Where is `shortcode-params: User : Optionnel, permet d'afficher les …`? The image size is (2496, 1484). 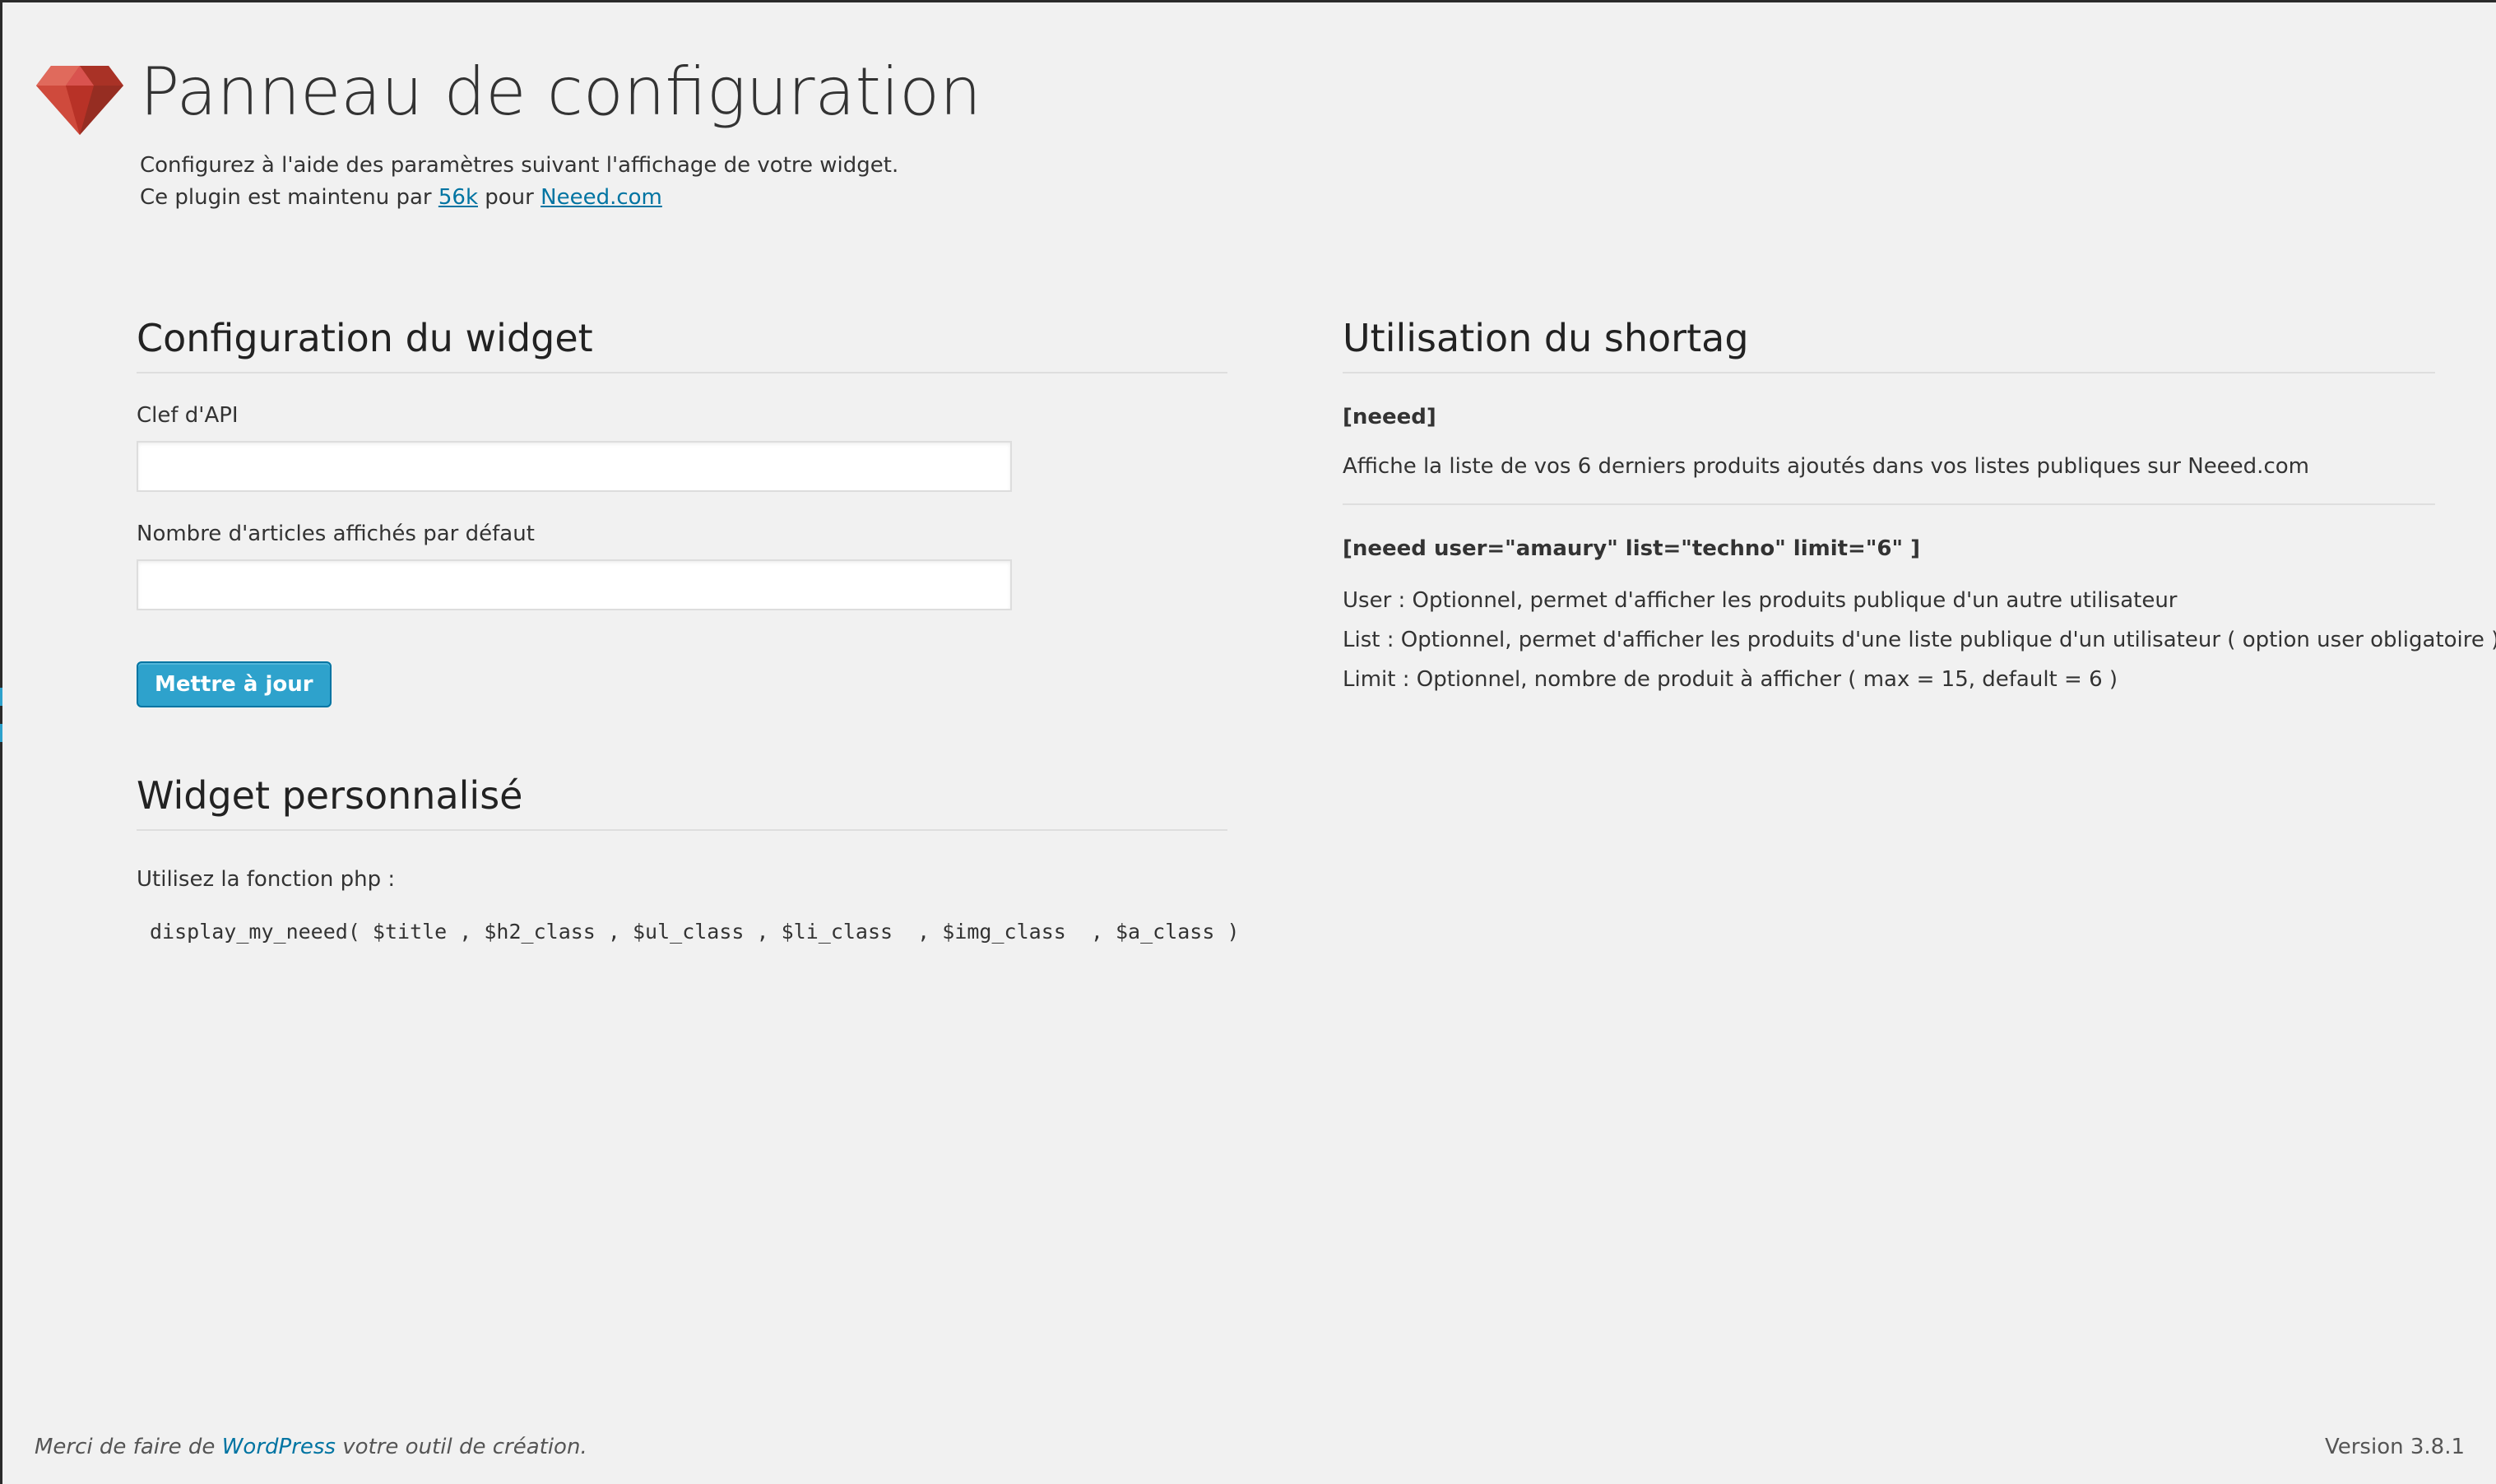
shortcode-params: User : Optionnel, permet d'afficher les … is located at coordinates (1919, 640).